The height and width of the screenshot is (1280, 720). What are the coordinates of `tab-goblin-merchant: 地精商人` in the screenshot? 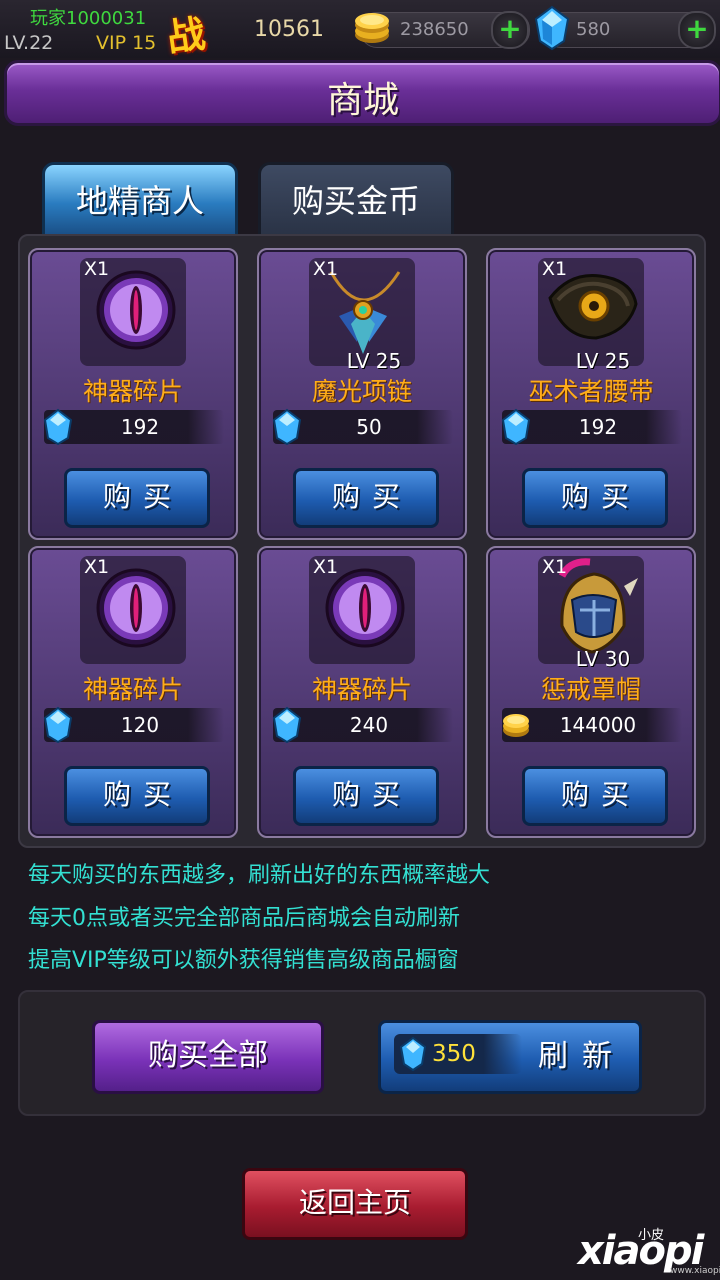 It's located at (140, 200).